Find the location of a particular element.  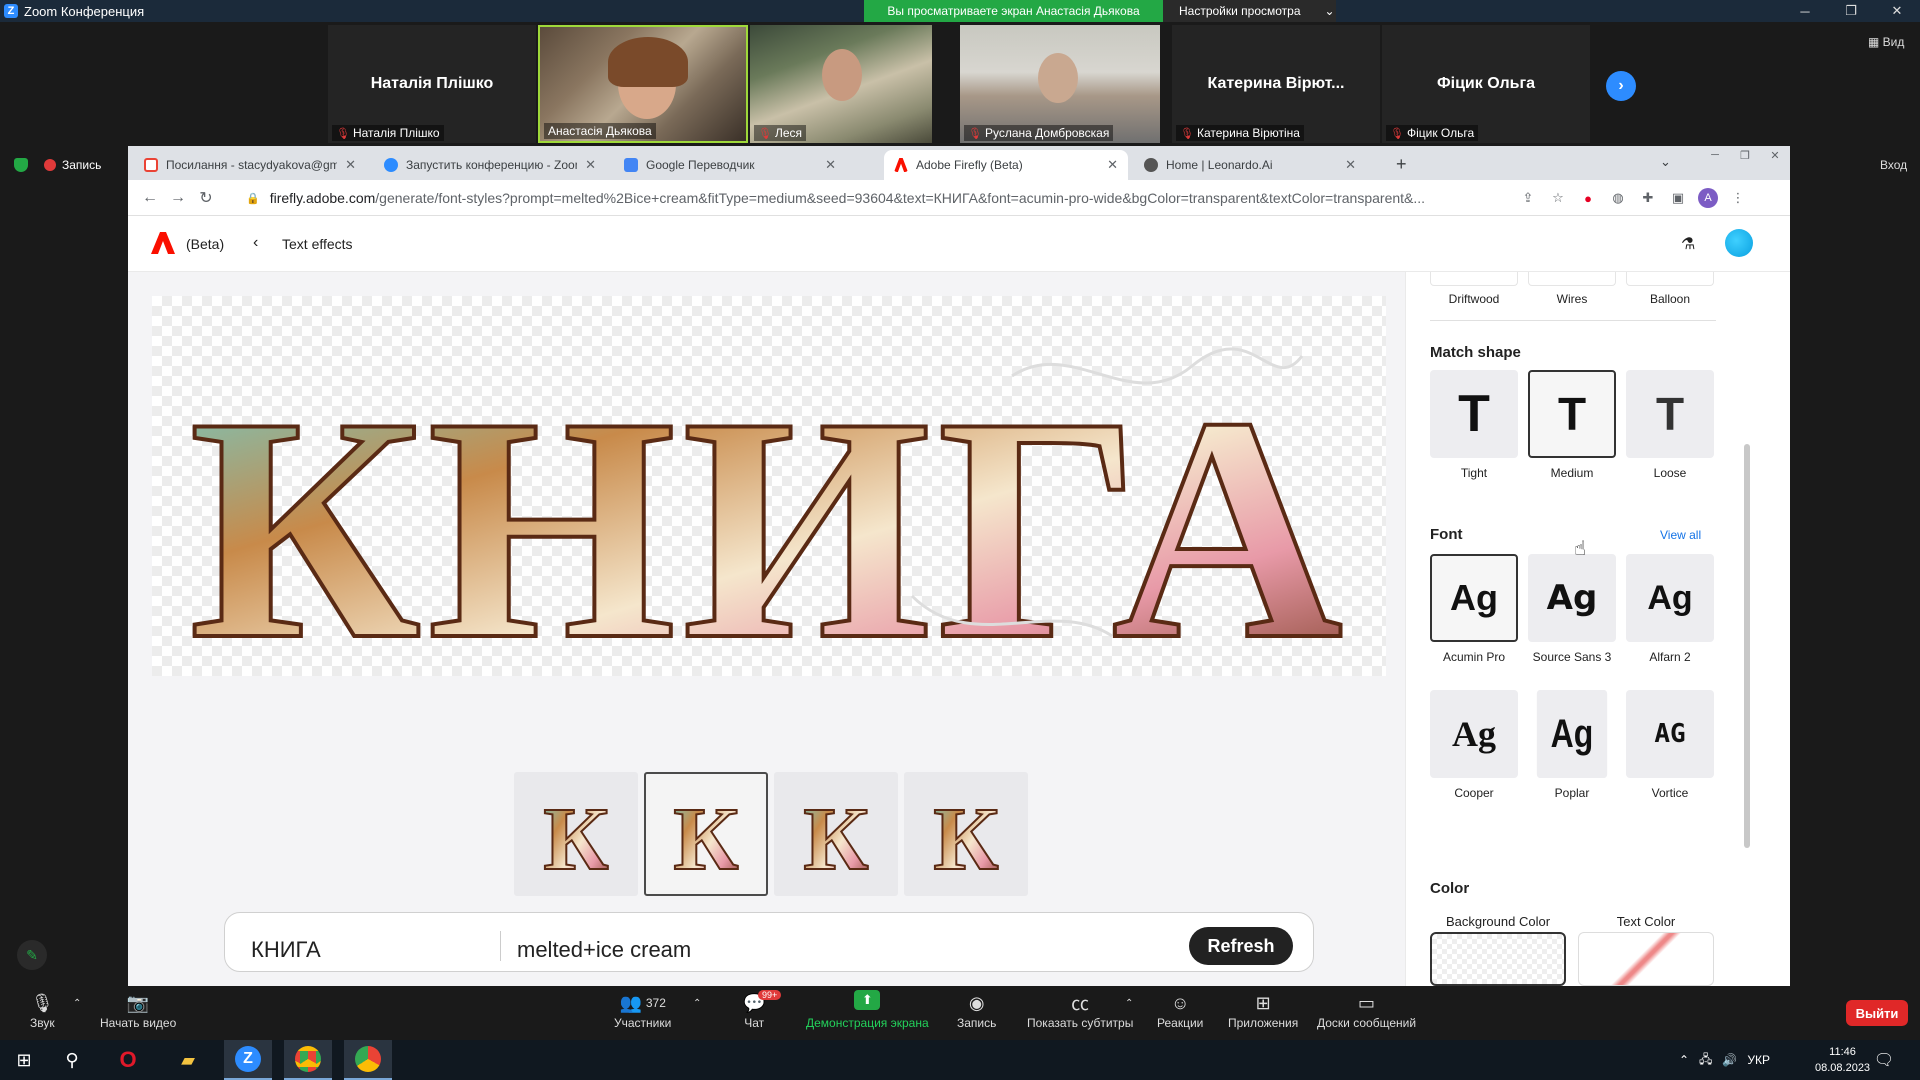

text-color-swatch is located at coordinates (1646, 959).